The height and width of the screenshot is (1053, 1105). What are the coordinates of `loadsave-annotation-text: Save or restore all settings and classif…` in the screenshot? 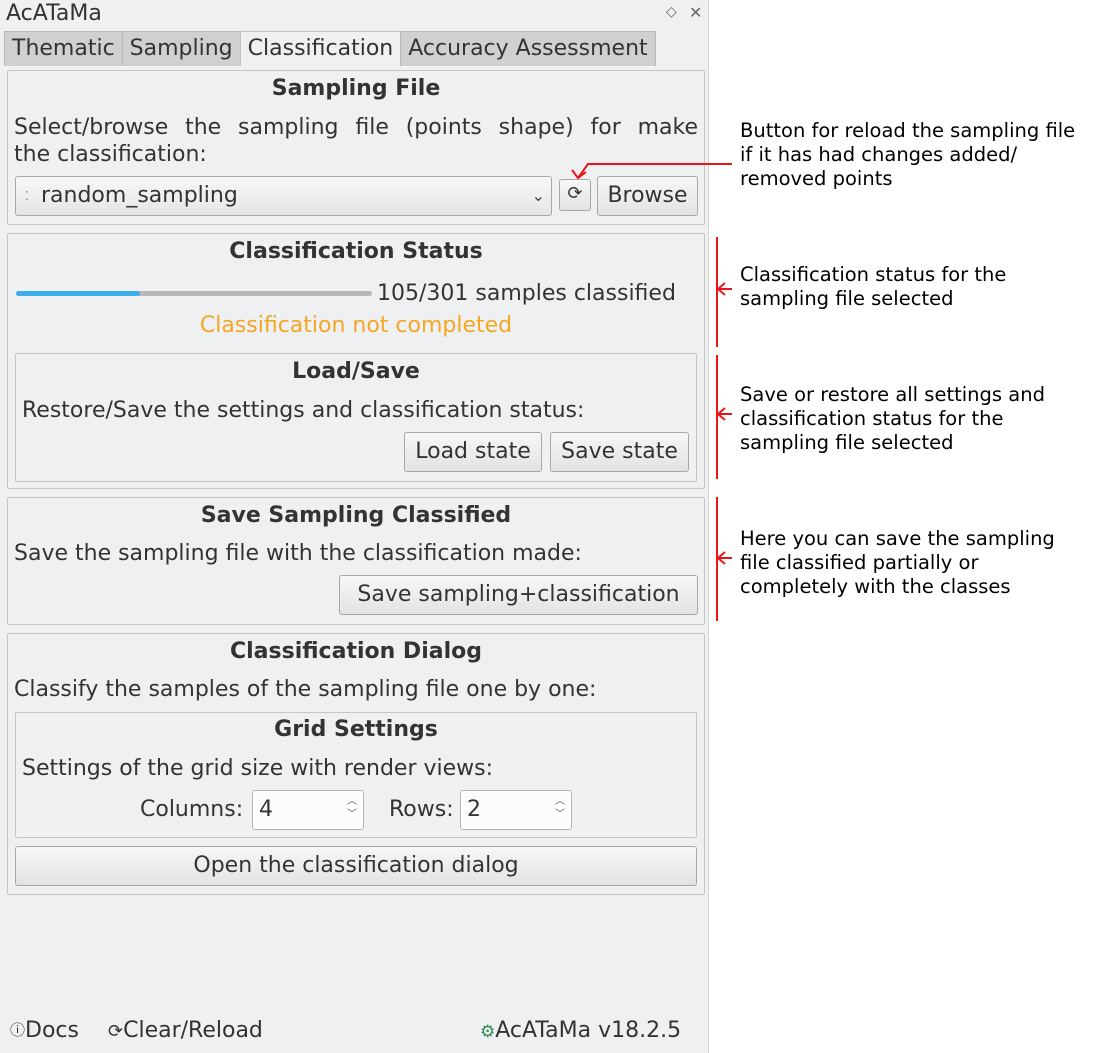 It's located at (892, 419).